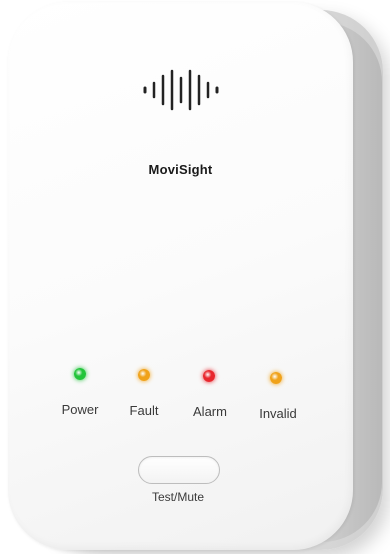 This screenshot has height=554, width=390. I want to click on invalid-label: Invalid, so click(278, 413).